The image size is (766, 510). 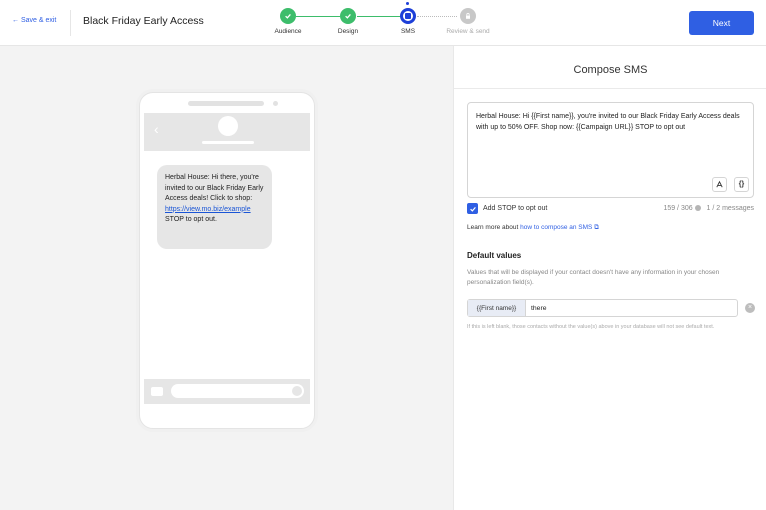 What do you see at coordinates (472, 208) in the screenshot?
I see `stop-checkbox` at bounding box center [472, 208].